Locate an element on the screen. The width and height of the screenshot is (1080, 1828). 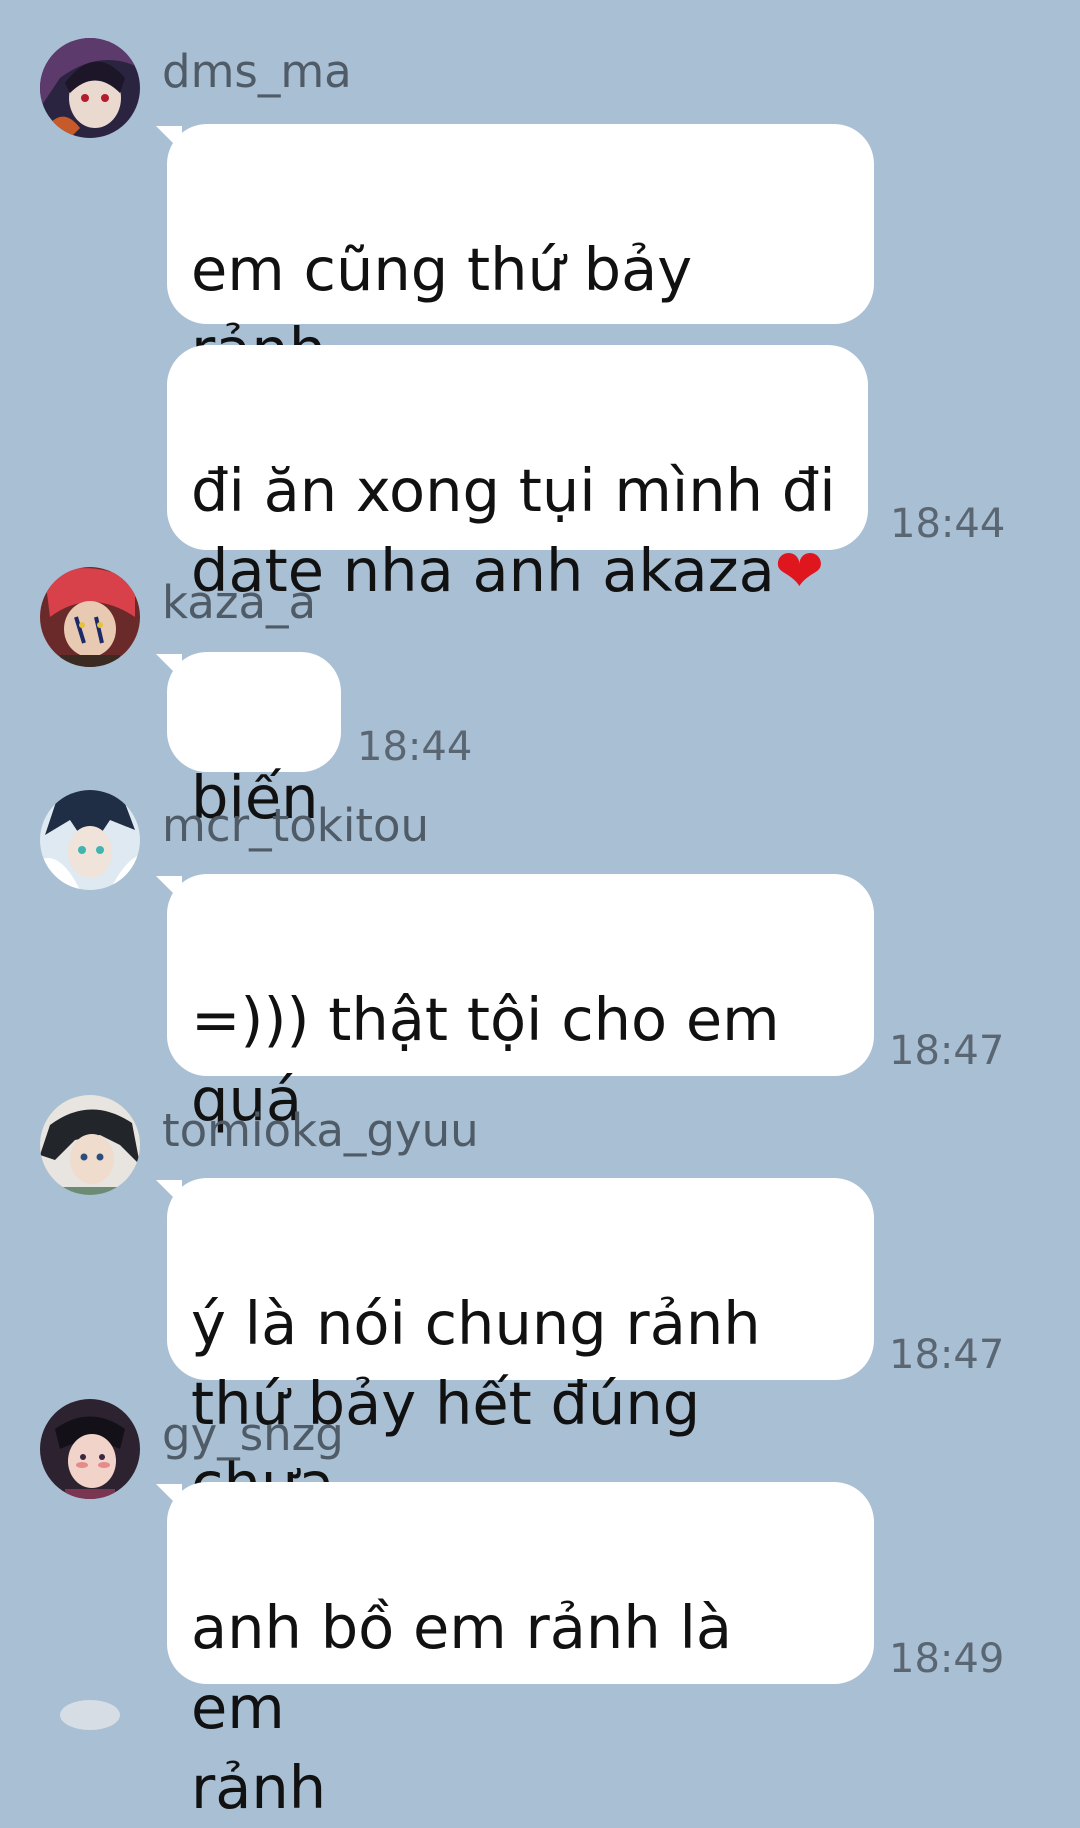
avatar-gy-snzg-icon is located at coordinates (90, 1449).